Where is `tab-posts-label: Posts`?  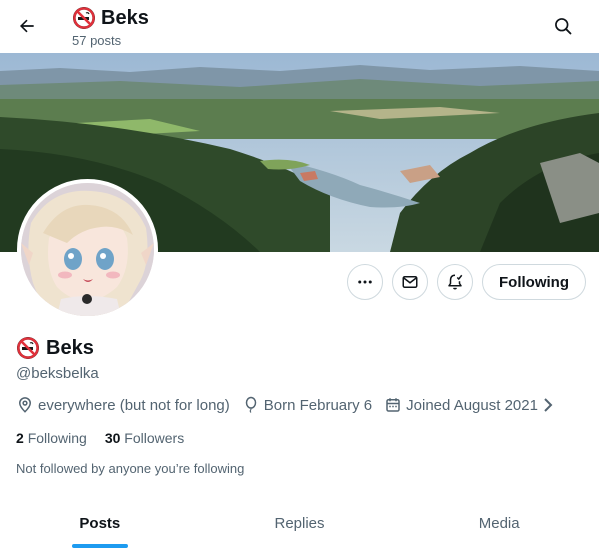 tab-posts-label: Posts is located at coordinates (100, 523).